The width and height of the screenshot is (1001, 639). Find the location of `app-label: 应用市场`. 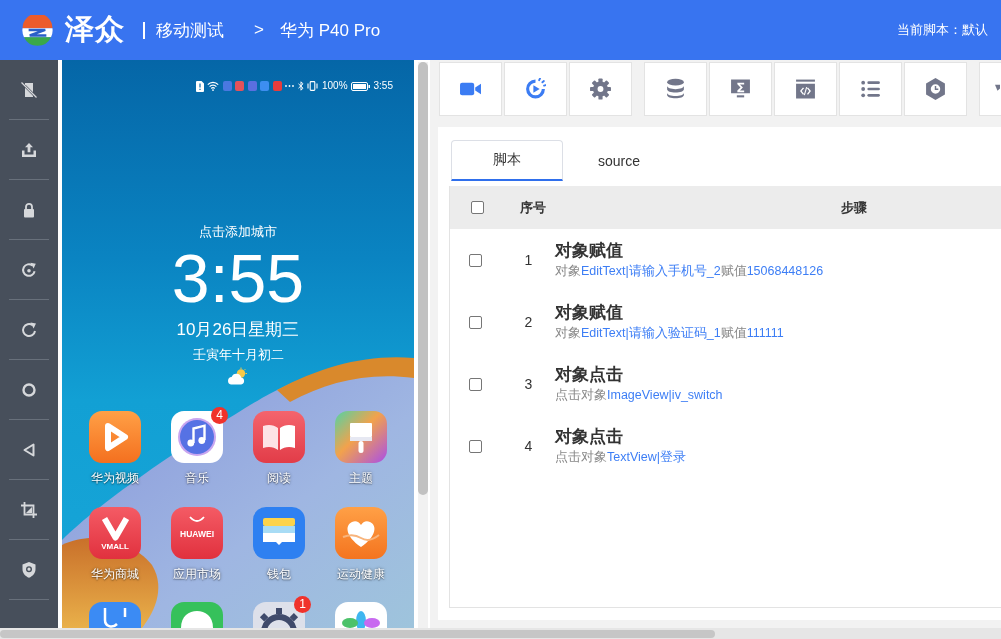

app-label: 应用市场 is located at coordinates (197, 574).